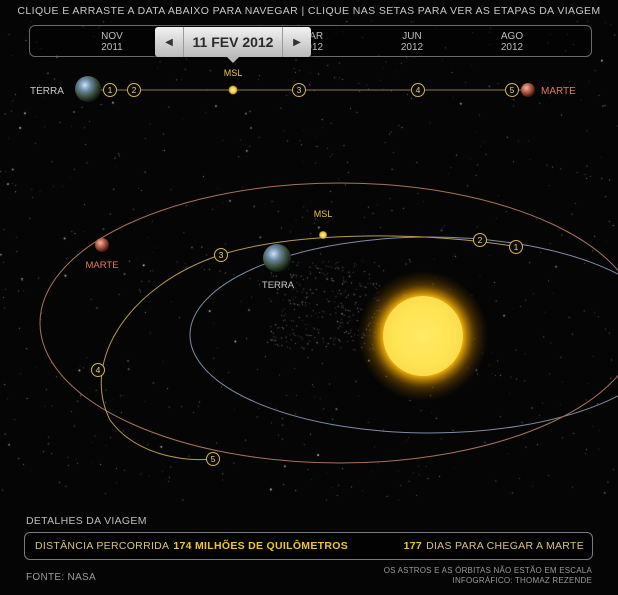 The height and width of the screenshot is (595, 618). What do you see at coordinates (86, 521) in the screenshot?
I see `details-title: DETALHES DA VIAGEM` at bounding box center [86, 521].